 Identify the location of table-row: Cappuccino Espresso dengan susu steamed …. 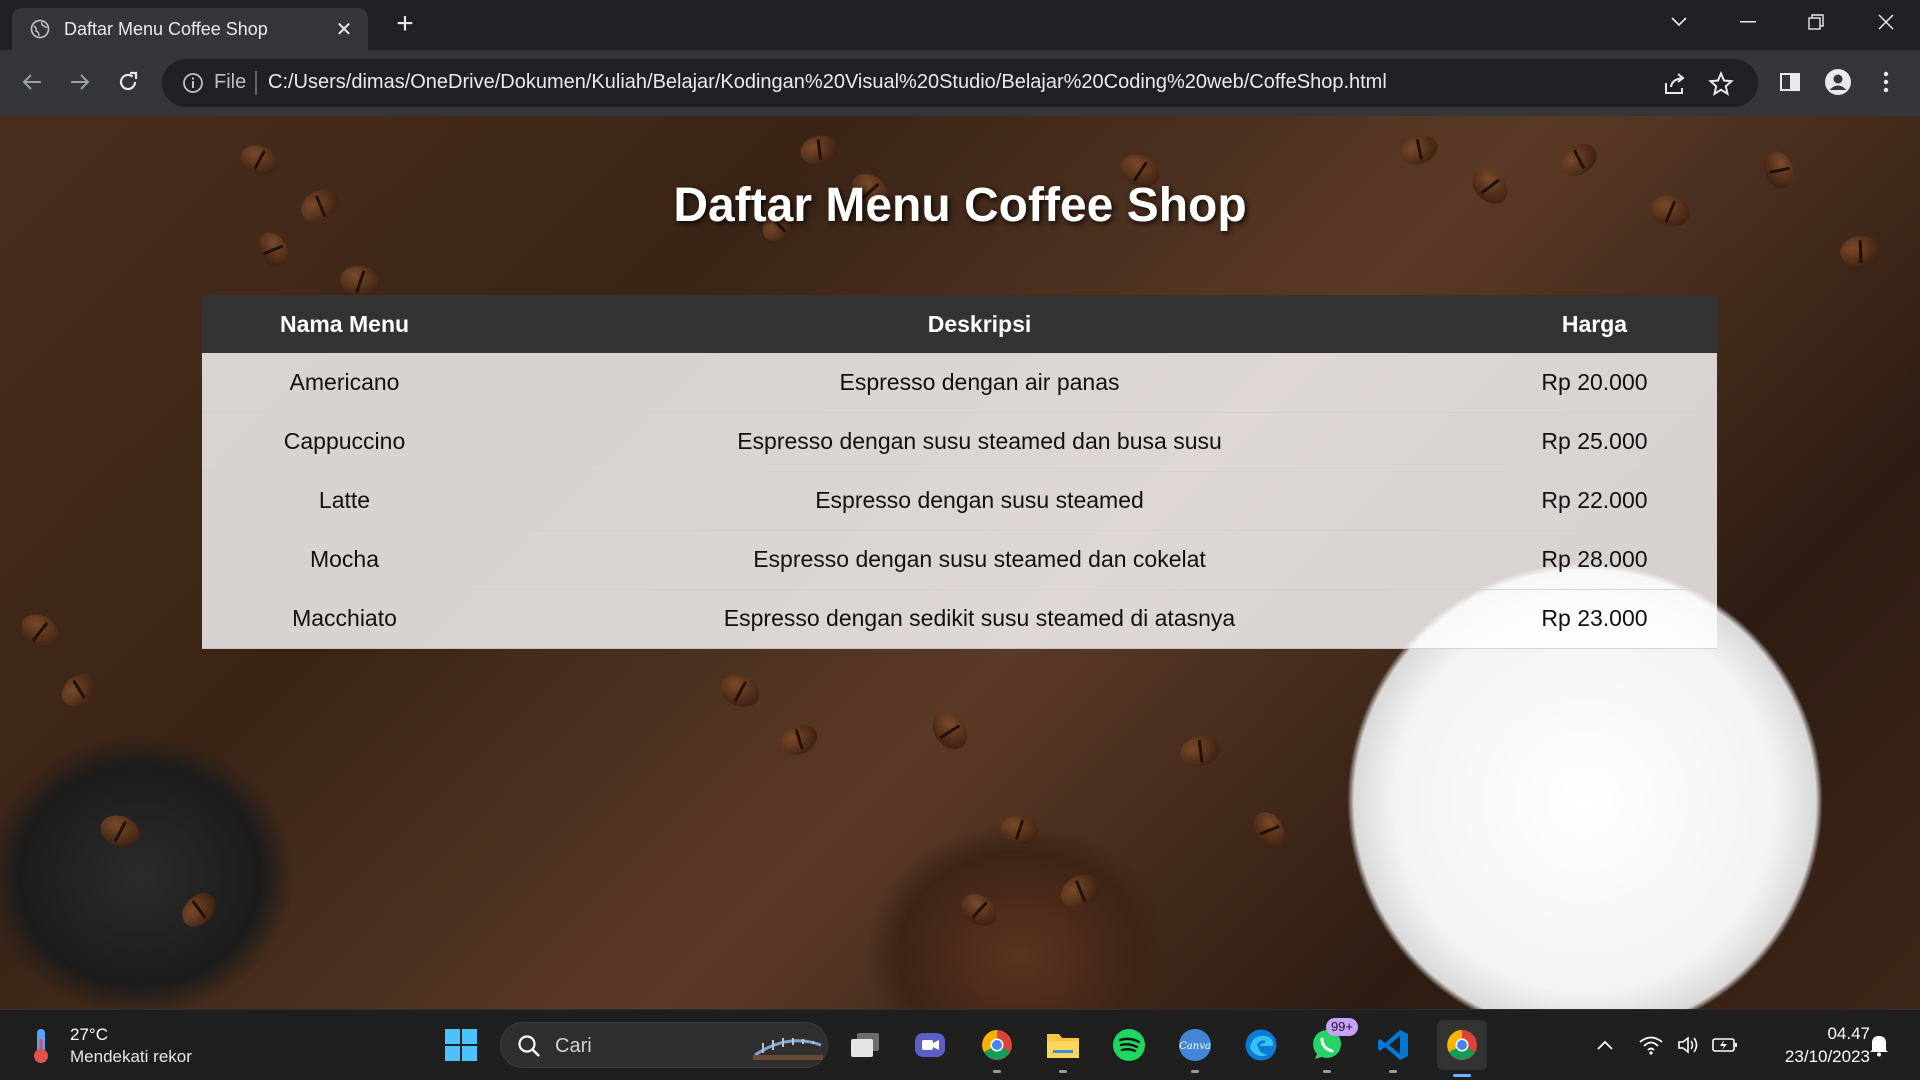
(959, 442).